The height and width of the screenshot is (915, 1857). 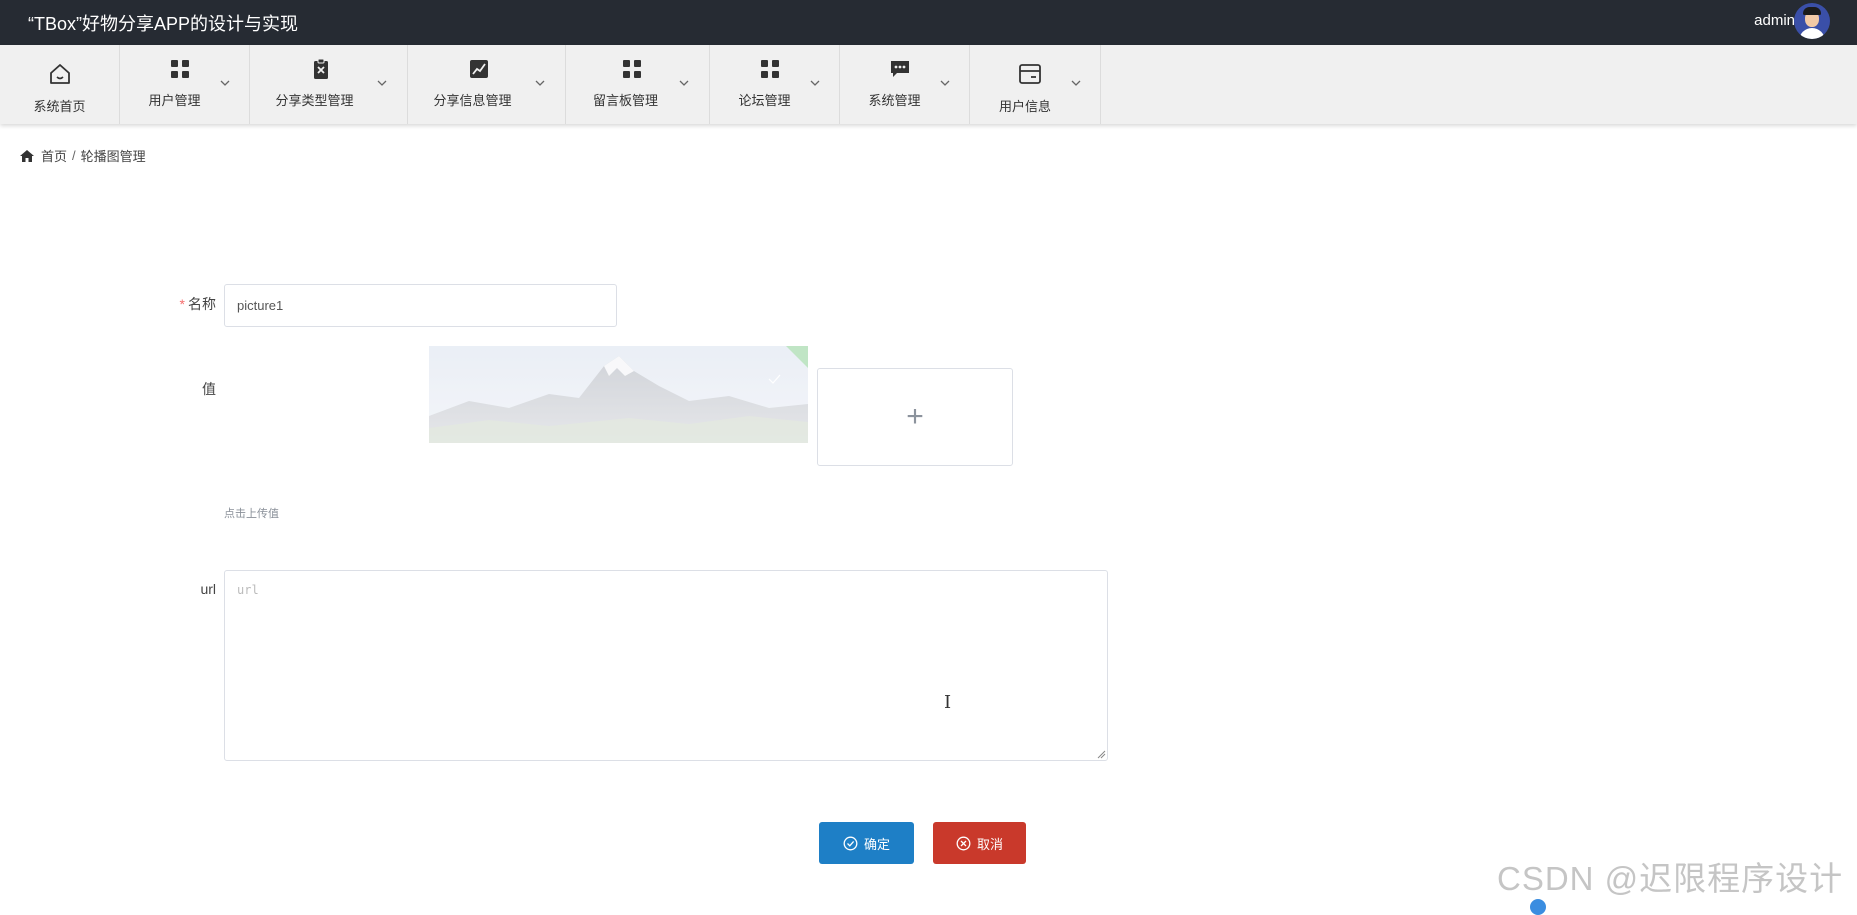 What do you see at coordinates (59, 106) in the screenshot?
I see `nav-item-label: 系统首页` at bounding box center [59, 106].